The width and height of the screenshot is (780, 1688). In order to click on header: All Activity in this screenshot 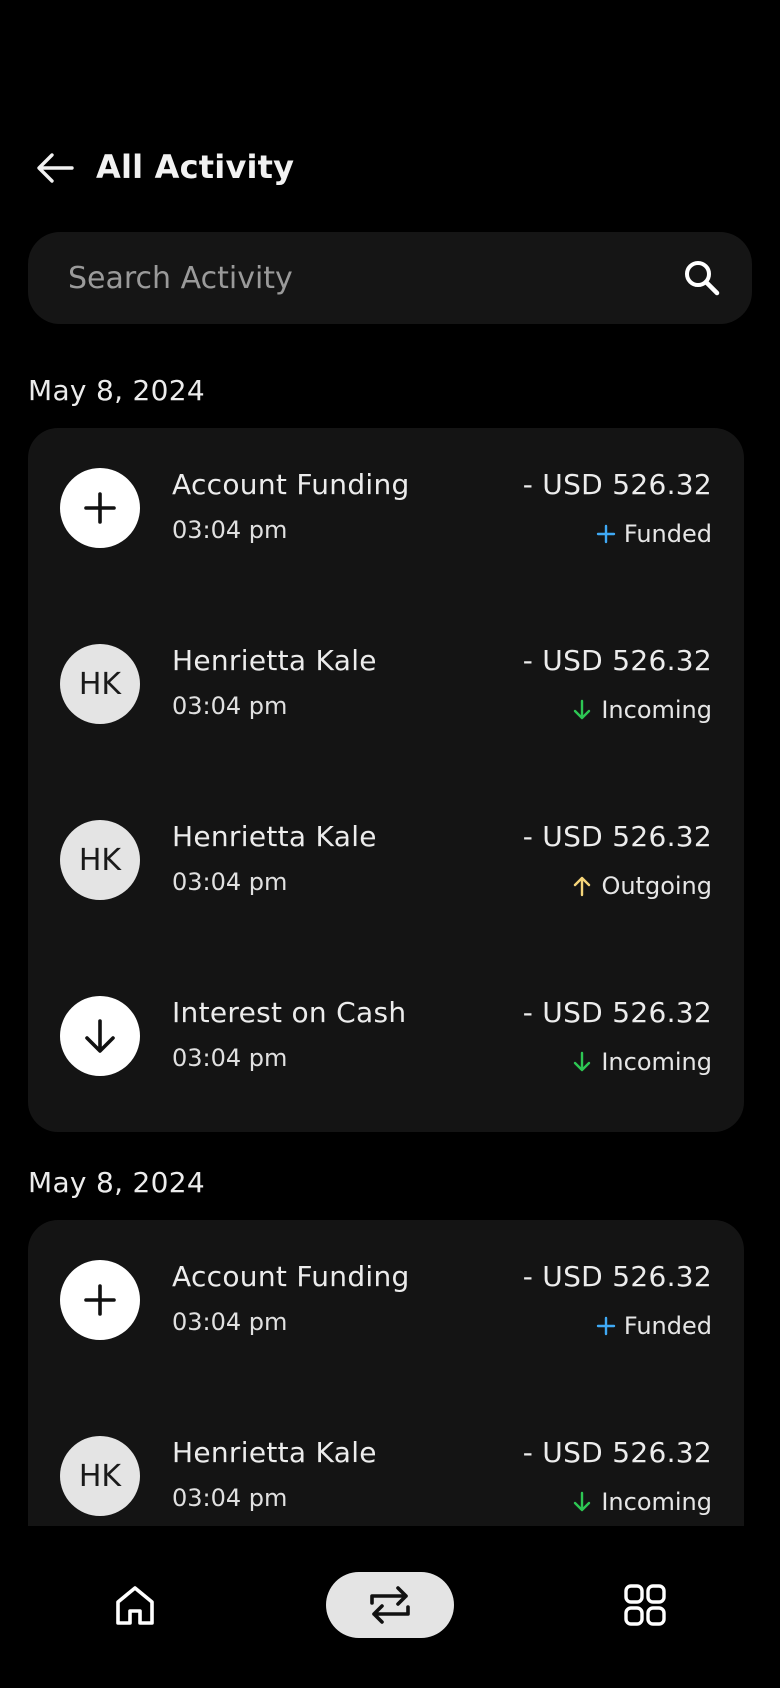, I will do `click(390, 168)`.